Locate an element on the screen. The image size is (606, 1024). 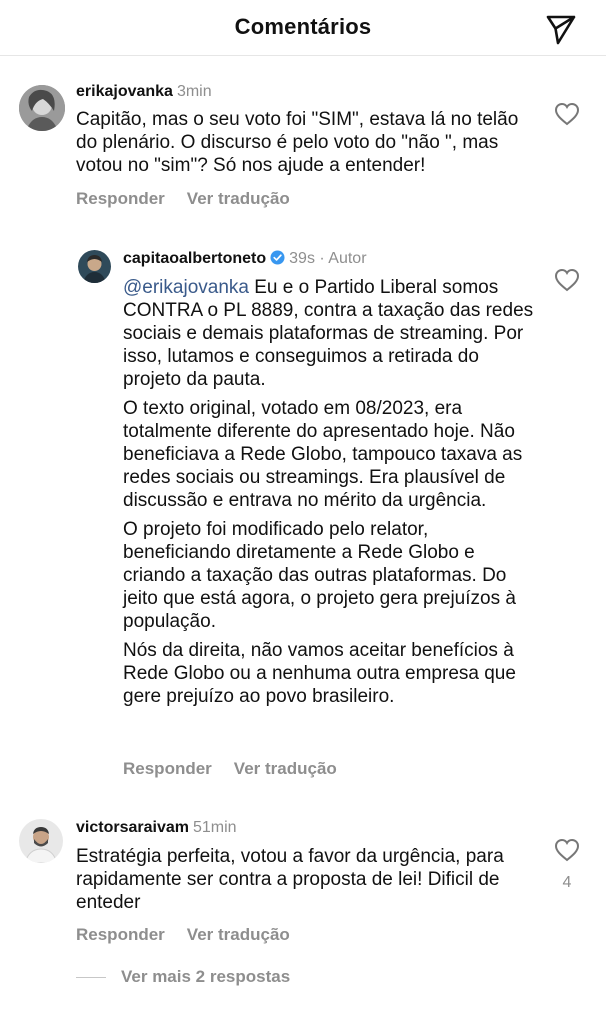
comment-meta: victorsaraivam 51min is located at coordinates (156, 828).